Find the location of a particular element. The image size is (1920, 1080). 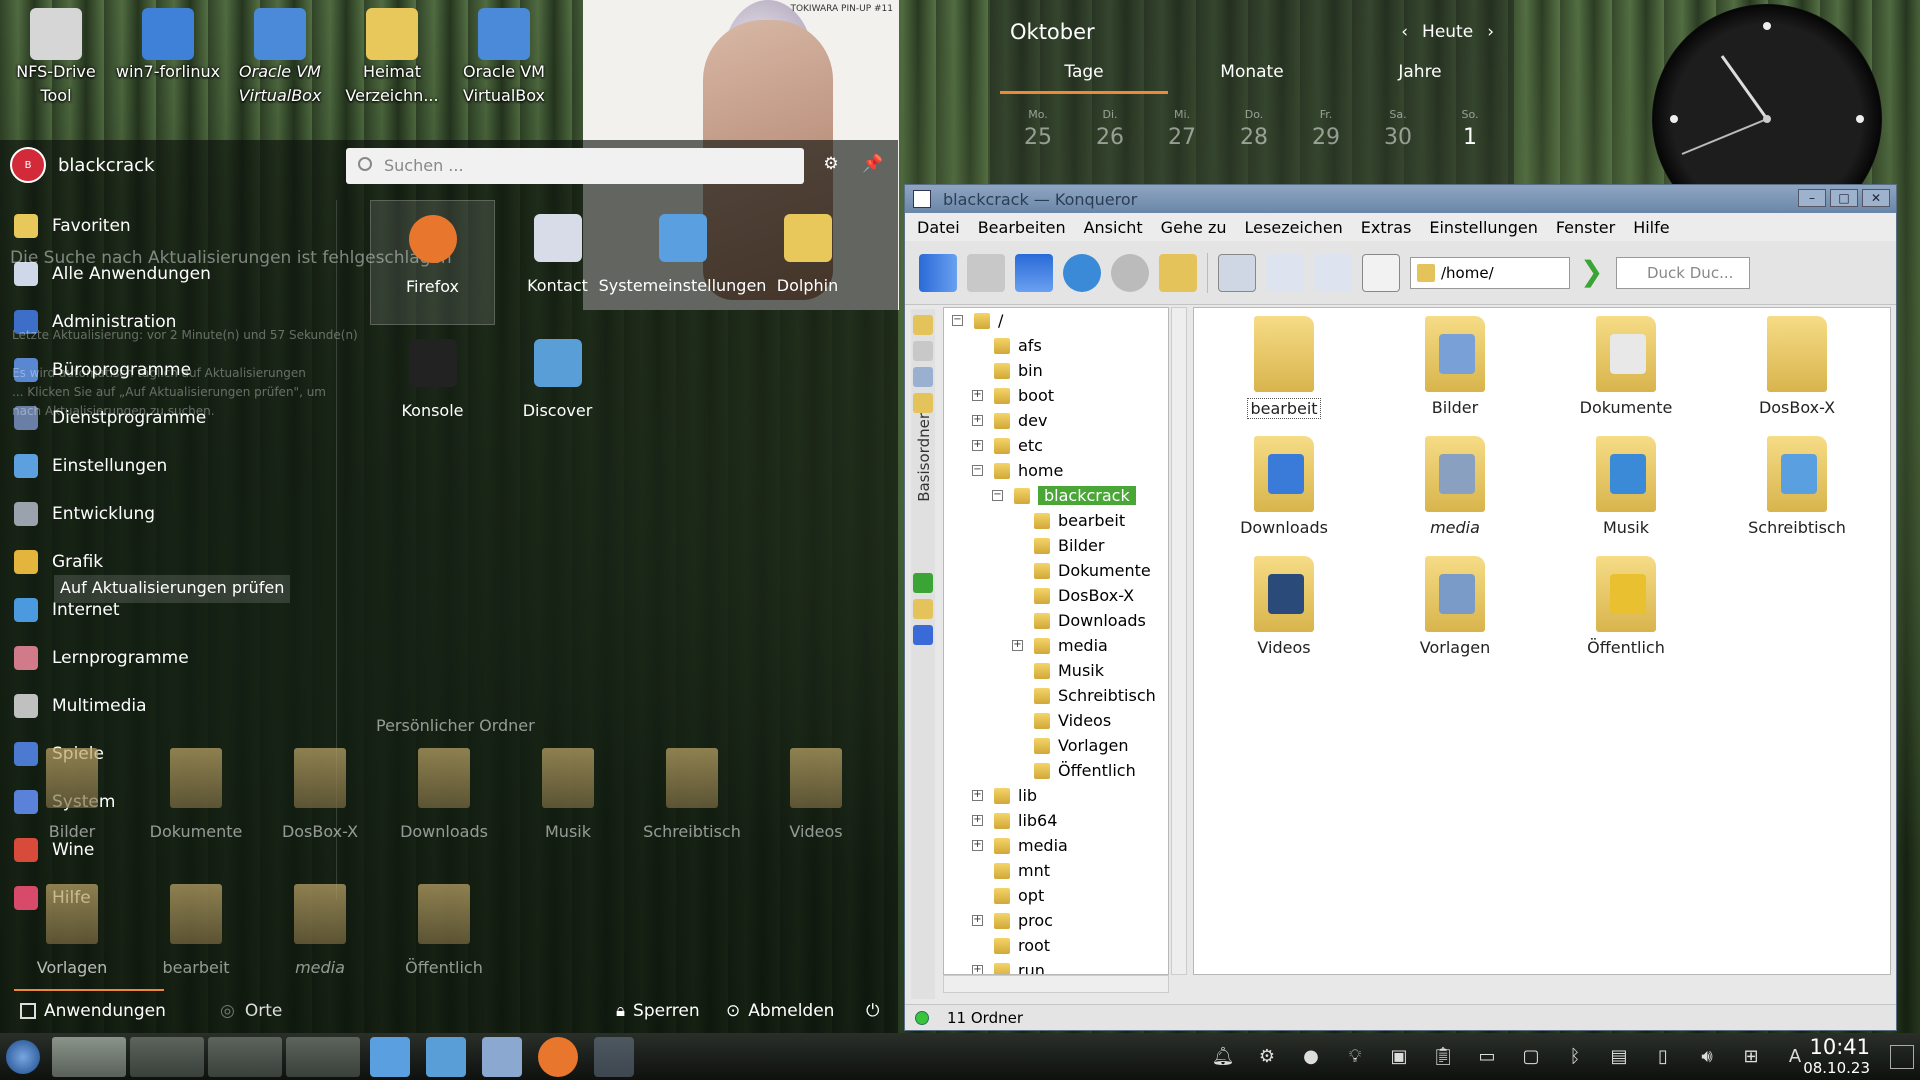

folder-item: Vorlagen is located at coordinates (1455, 616).